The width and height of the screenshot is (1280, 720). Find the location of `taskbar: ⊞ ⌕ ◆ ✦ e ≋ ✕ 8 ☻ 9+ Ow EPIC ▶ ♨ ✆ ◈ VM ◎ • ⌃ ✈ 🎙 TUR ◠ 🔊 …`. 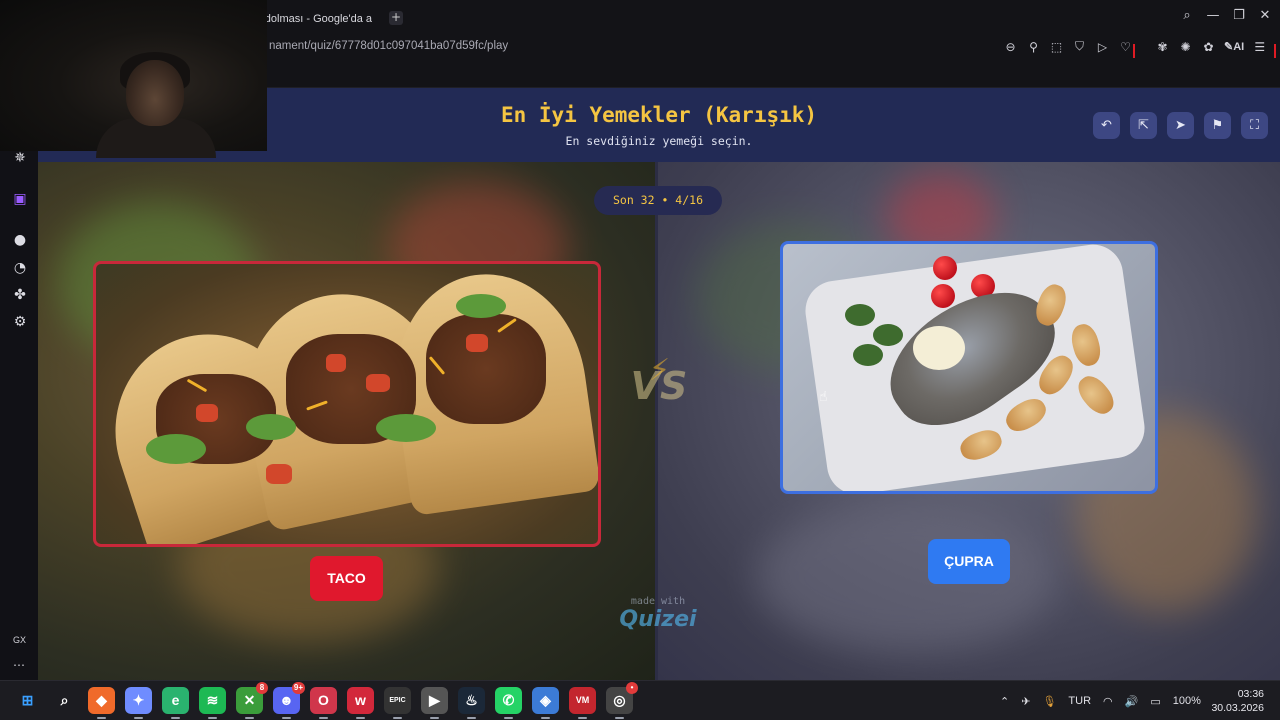

taskbar: ⊞ ⌕ ◆ ✦ e ≋ ✕ 8 ☻ 9+ Ow EPIC ▶ ♨ ✆ ◈ VM ◎ • ⌃ ✈ 🎙 TUR ◠ 🔊 … is located at coordinates (640, 700).